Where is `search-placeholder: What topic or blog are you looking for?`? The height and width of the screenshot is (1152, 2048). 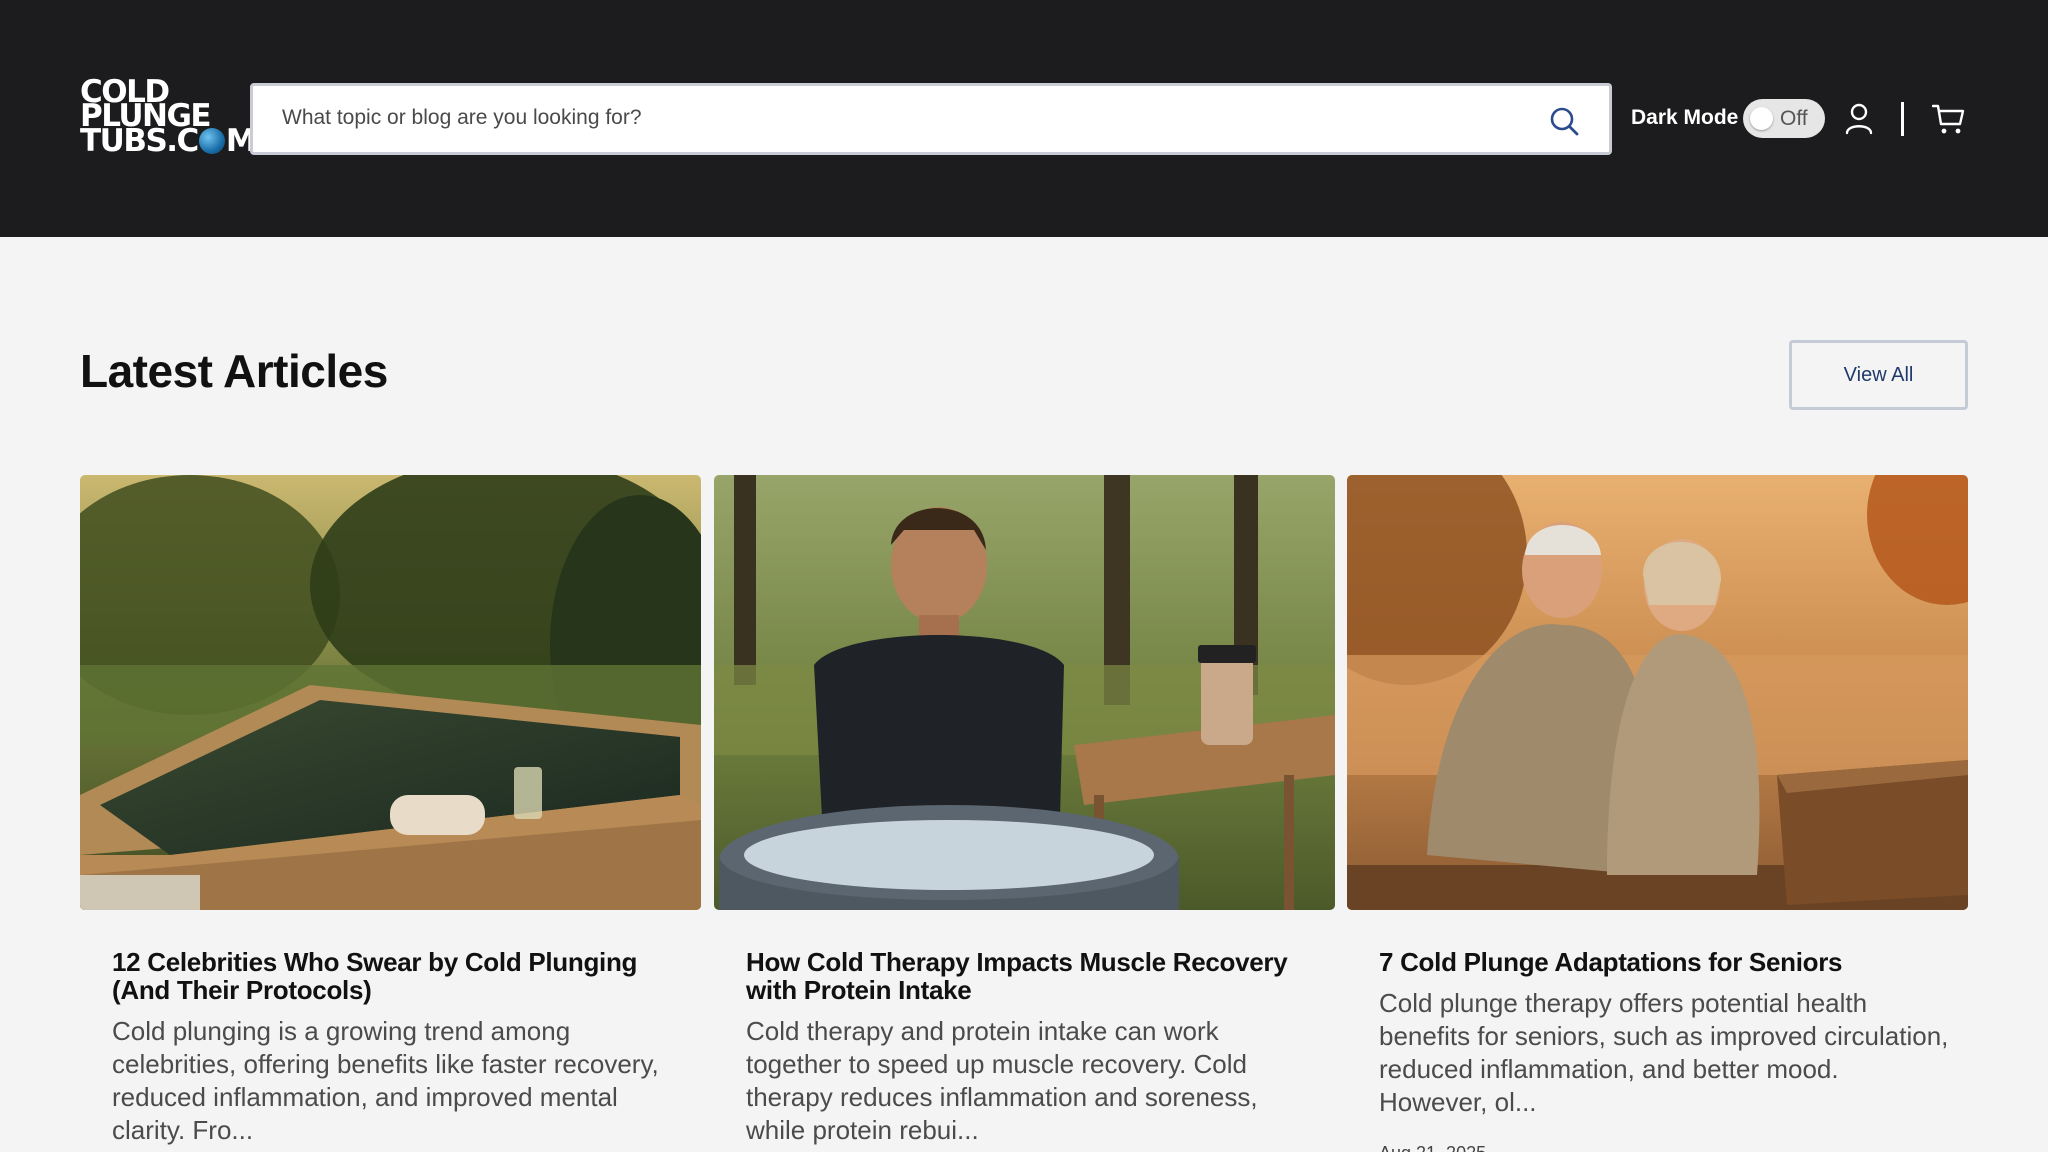 search-placeholder: What topic or blog are you looking for? is located at coordinates (462, 117).